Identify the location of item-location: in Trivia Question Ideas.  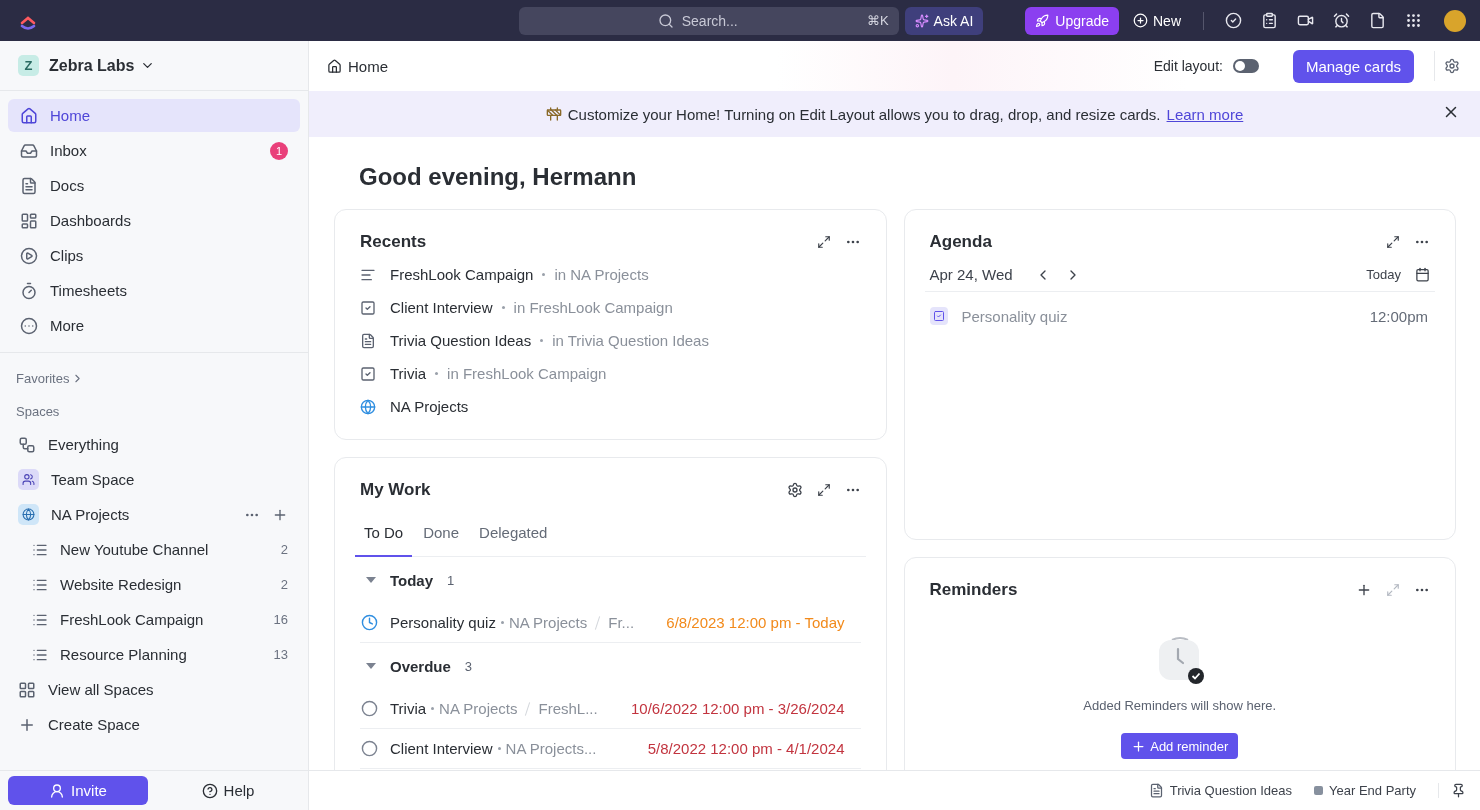
(630, 340).